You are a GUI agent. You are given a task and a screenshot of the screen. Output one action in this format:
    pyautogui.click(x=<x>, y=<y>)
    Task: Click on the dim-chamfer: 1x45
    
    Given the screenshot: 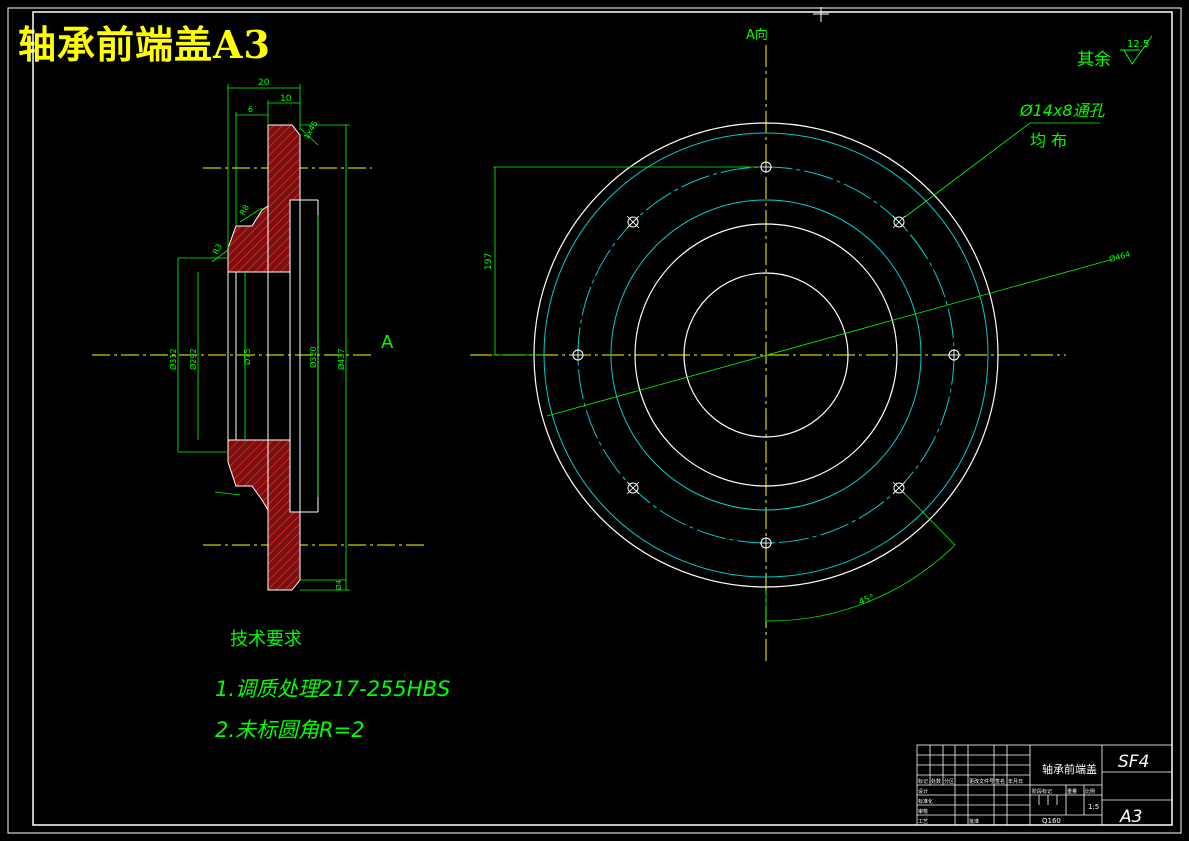 What is the action you would take?
    pyautogui.click(x=311, y=130)
    